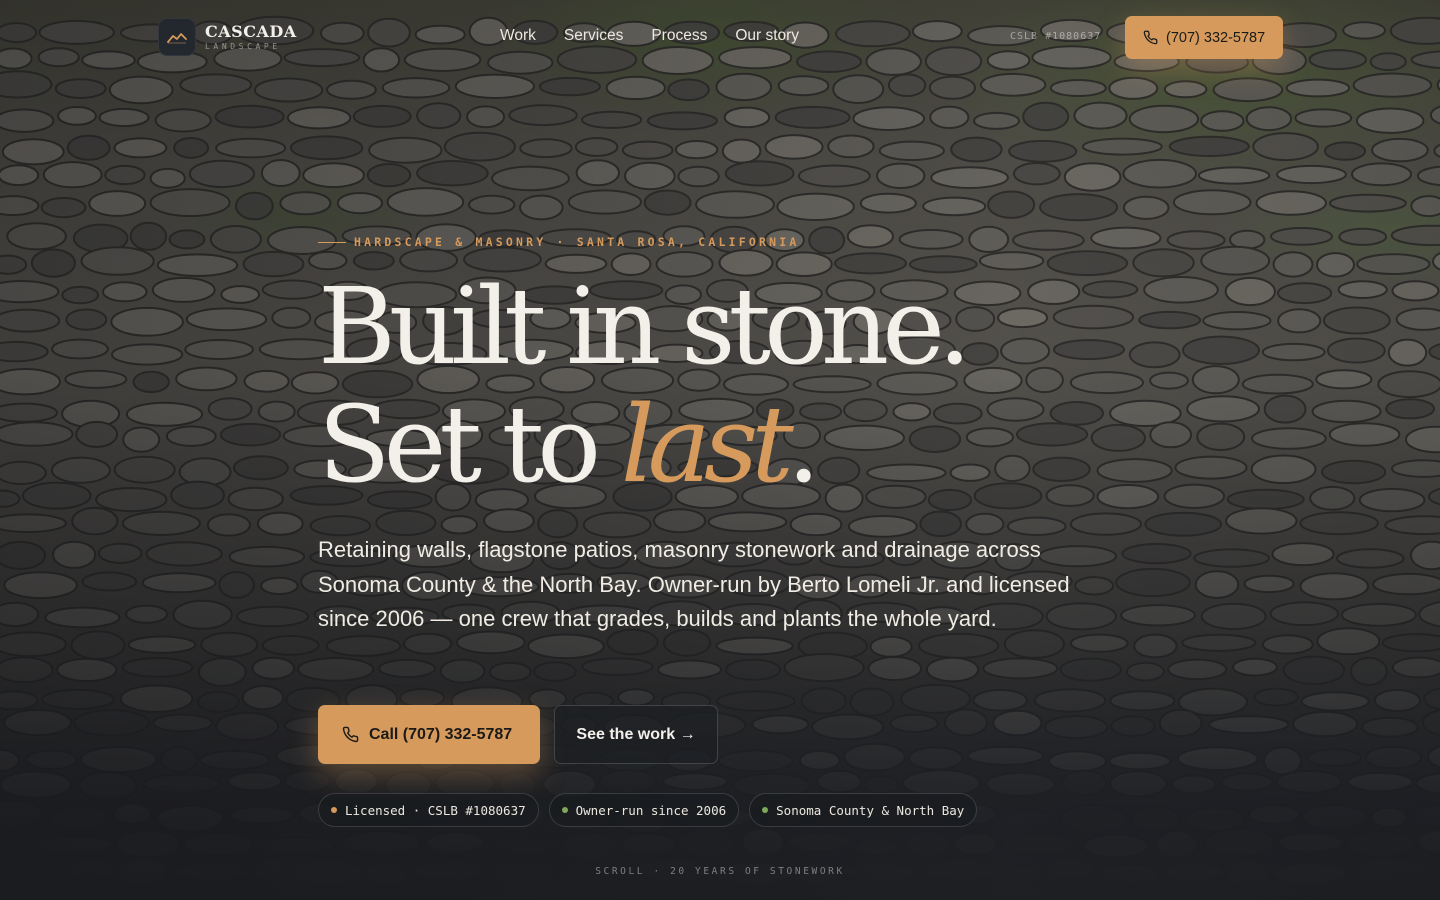  Describe the element at coordinates (177, 37) in the screenshot. I see `mountain-chart-icon` at that location.